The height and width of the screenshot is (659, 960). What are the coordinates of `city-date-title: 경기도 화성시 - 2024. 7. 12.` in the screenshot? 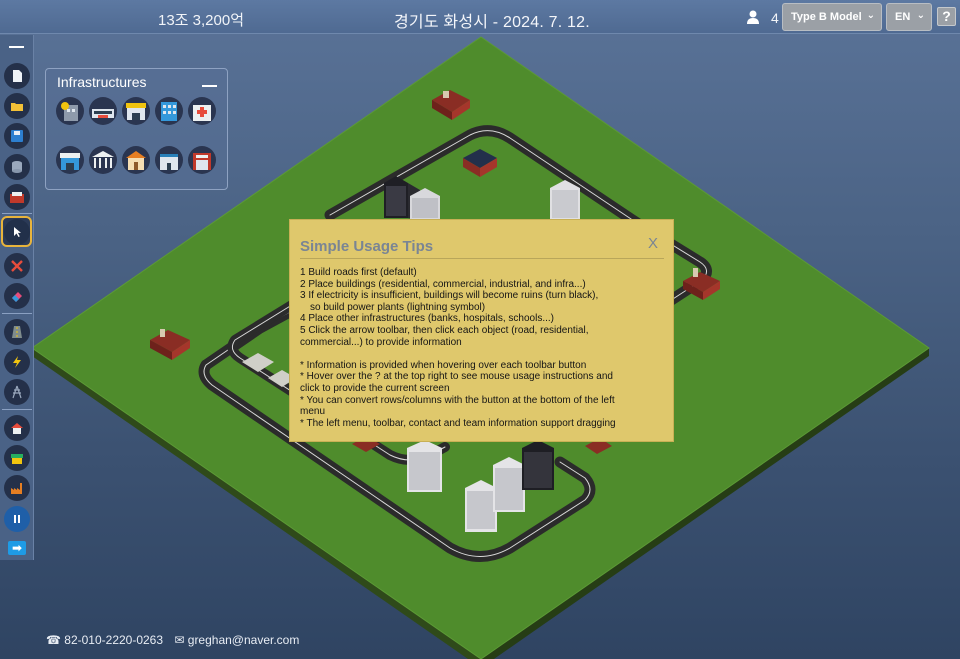 It's located at (492, 22).